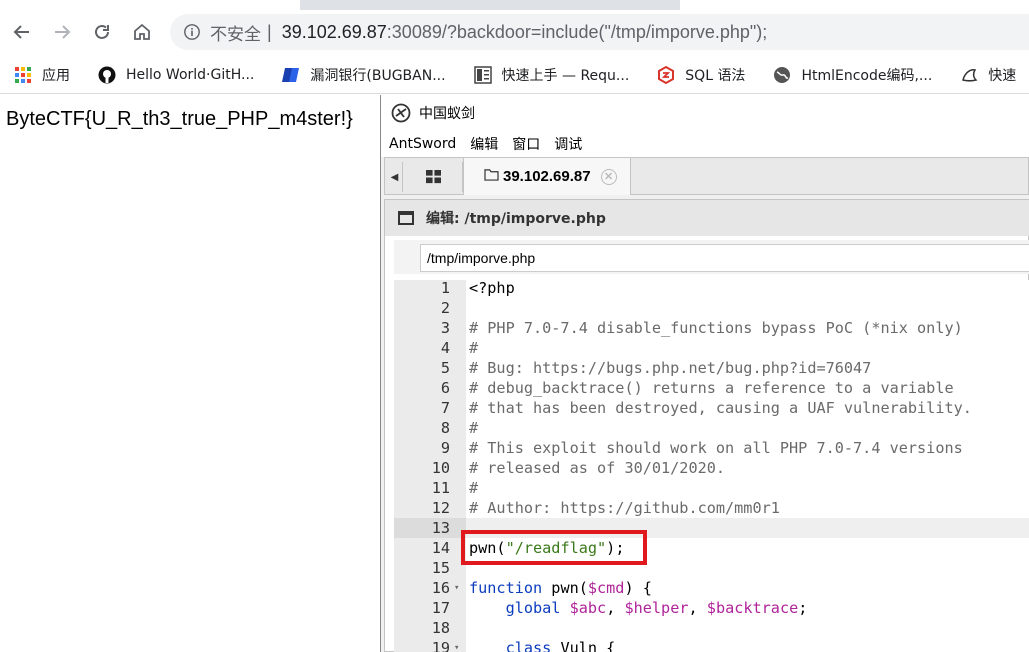 Image resolution: width=1029 pixels, height=652 pixels. What do you see at coordinates (711, 289) in the screenshot?
I see `code-line: 1 <?php` at bounding box center [711, 289].